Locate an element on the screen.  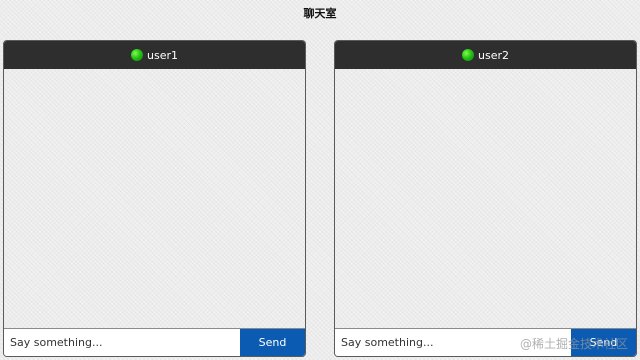
chat-header: user1 is located at coordinates (154, 55).